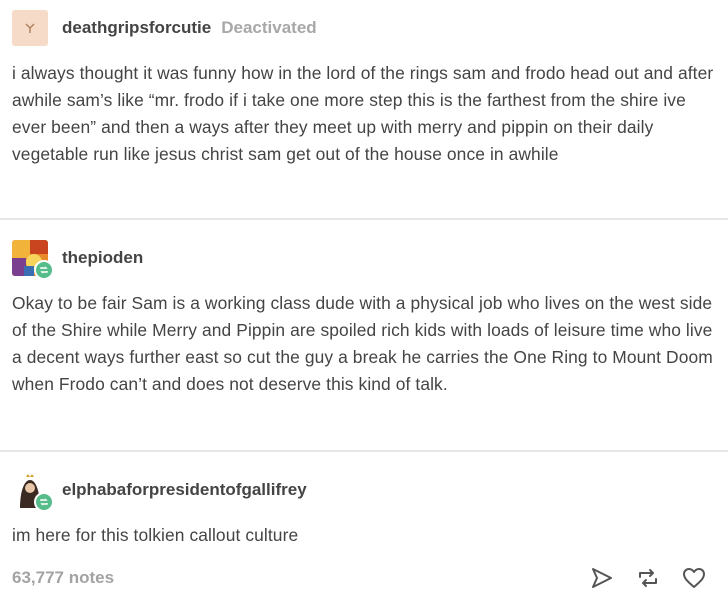 This screenshot has width=728, height=602. I want to click on post-actions, so click(648, 578).